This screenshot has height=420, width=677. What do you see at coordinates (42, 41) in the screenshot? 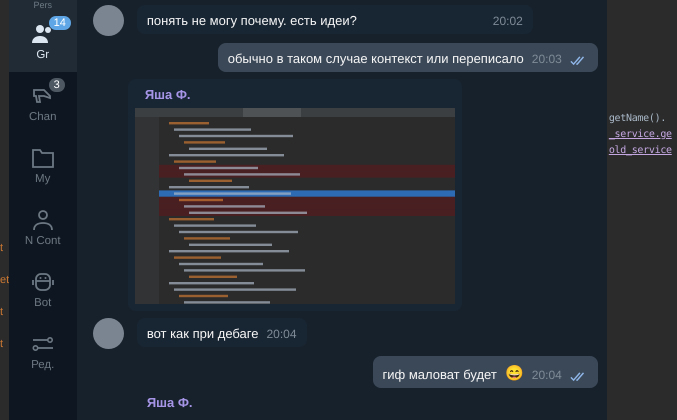
I see `folder-tab: Gr 14` at bounding box center [42, 41].